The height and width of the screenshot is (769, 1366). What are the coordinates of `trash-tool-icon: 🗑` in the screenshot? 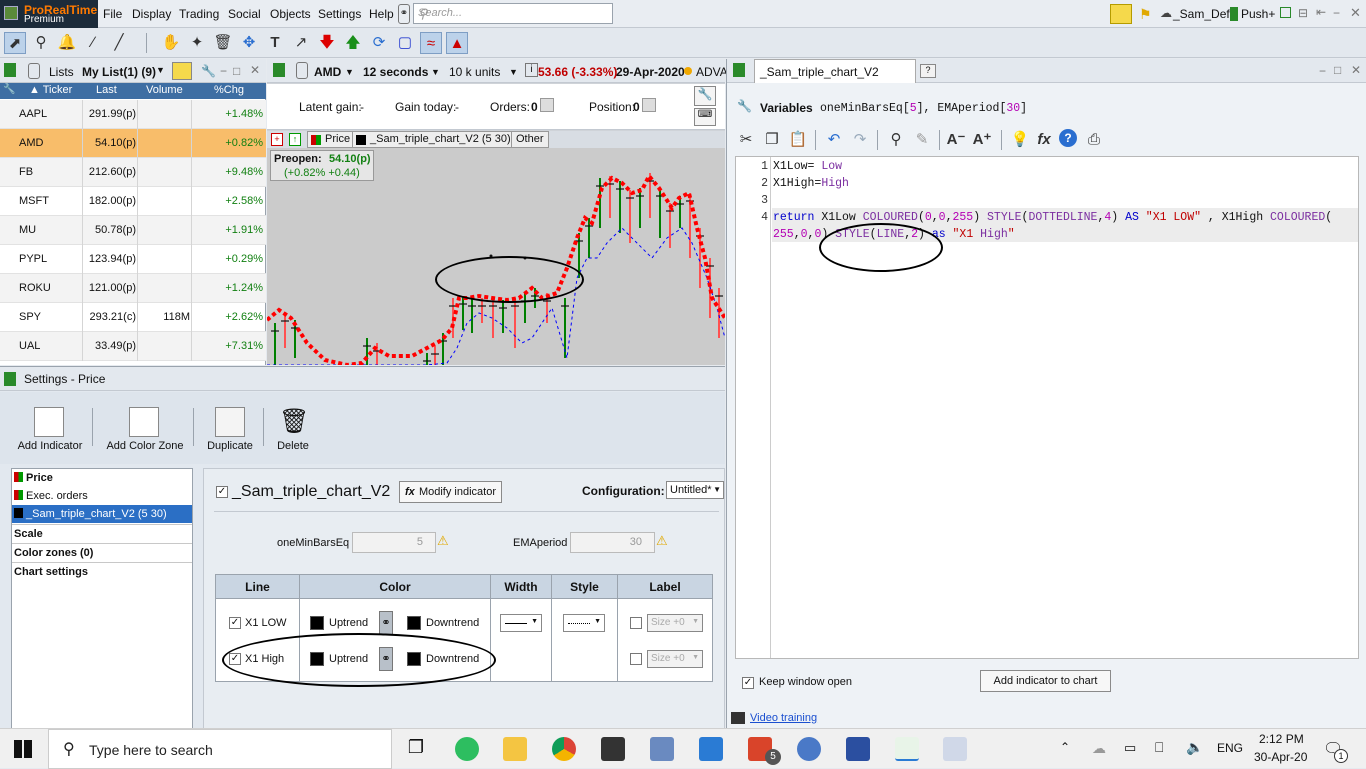 It's located at (223, 43).